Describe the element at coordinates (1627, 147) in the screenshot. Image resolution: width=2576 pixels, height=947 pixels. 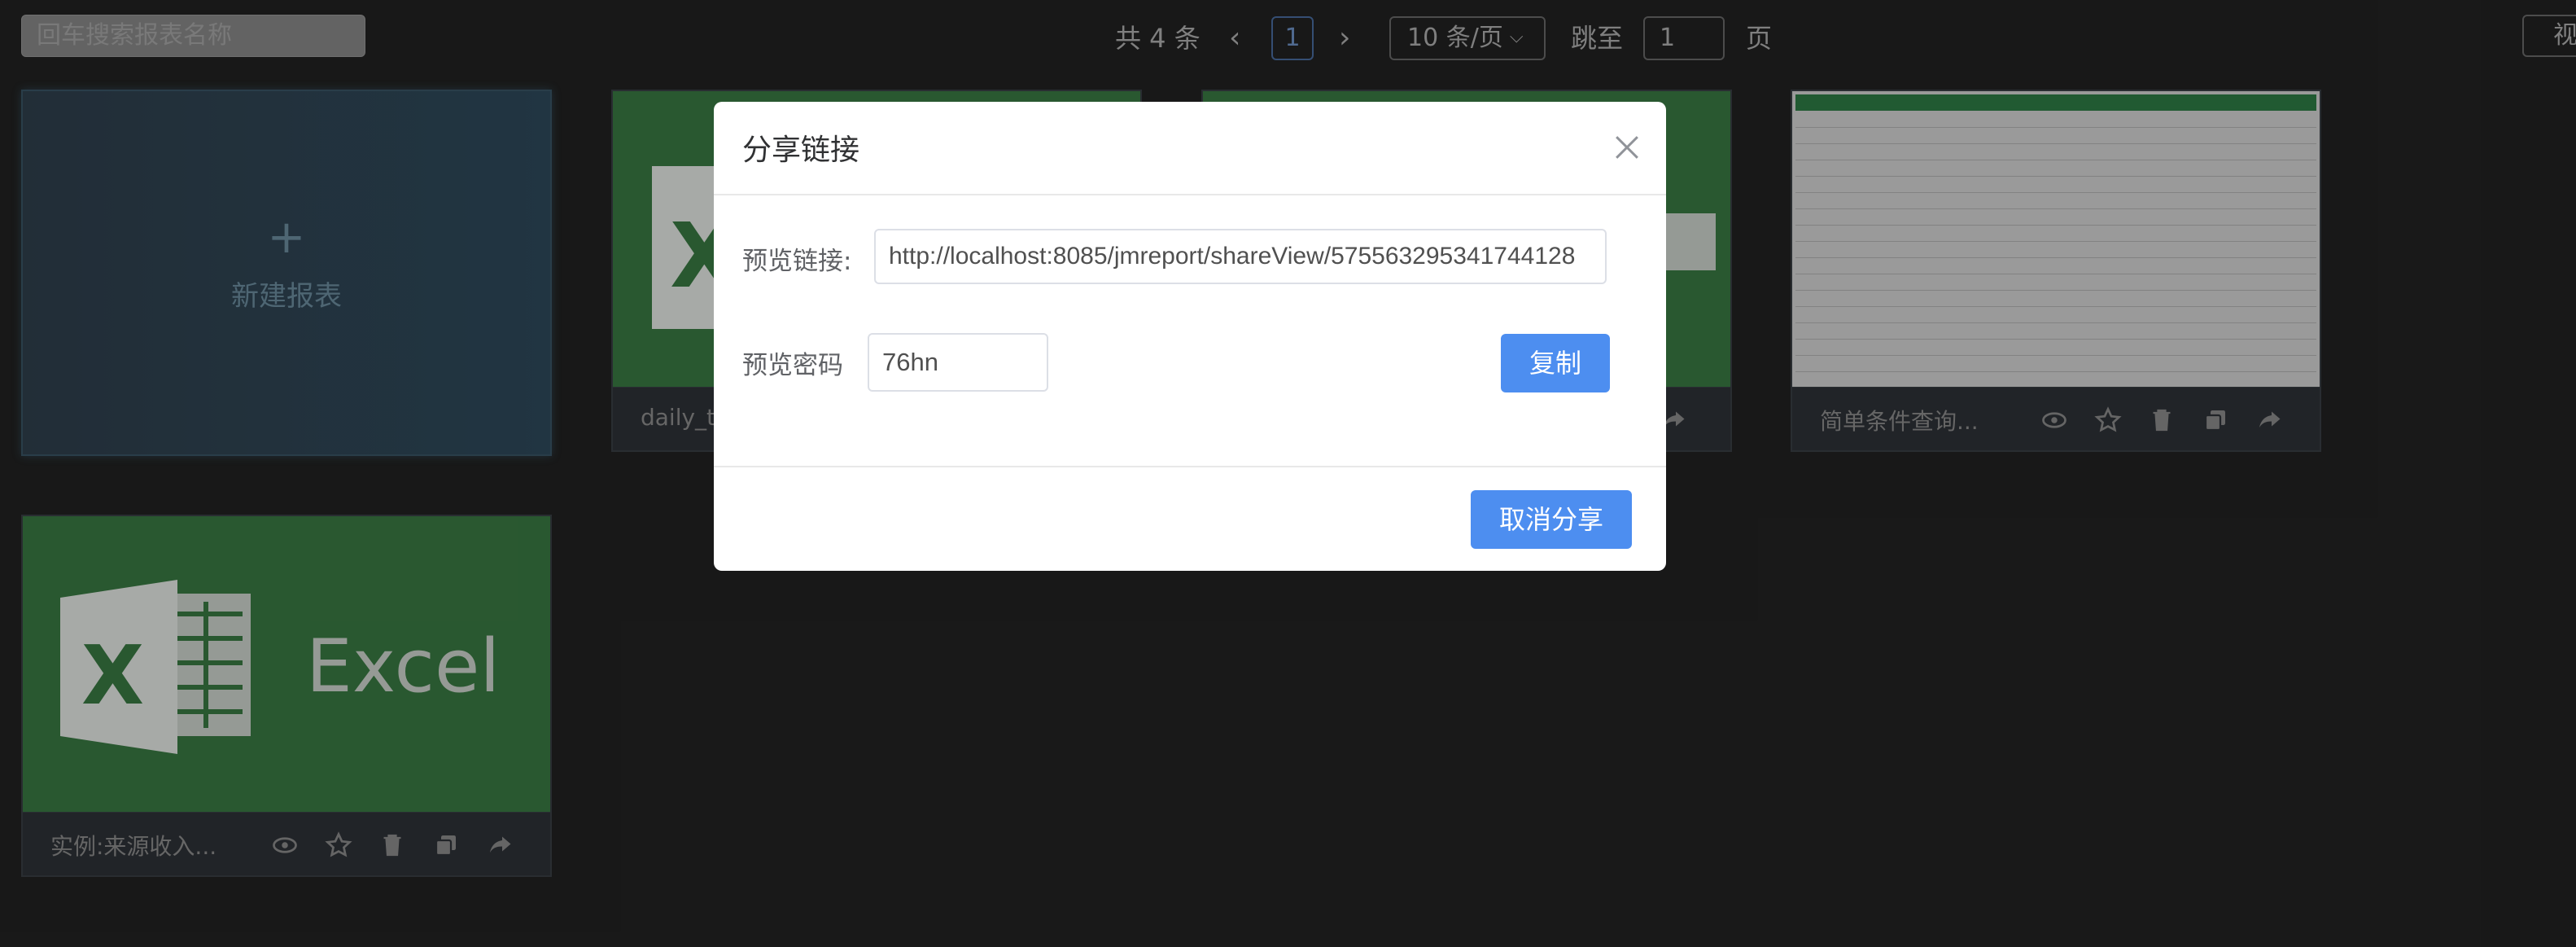
I see `close-icon` at that location.